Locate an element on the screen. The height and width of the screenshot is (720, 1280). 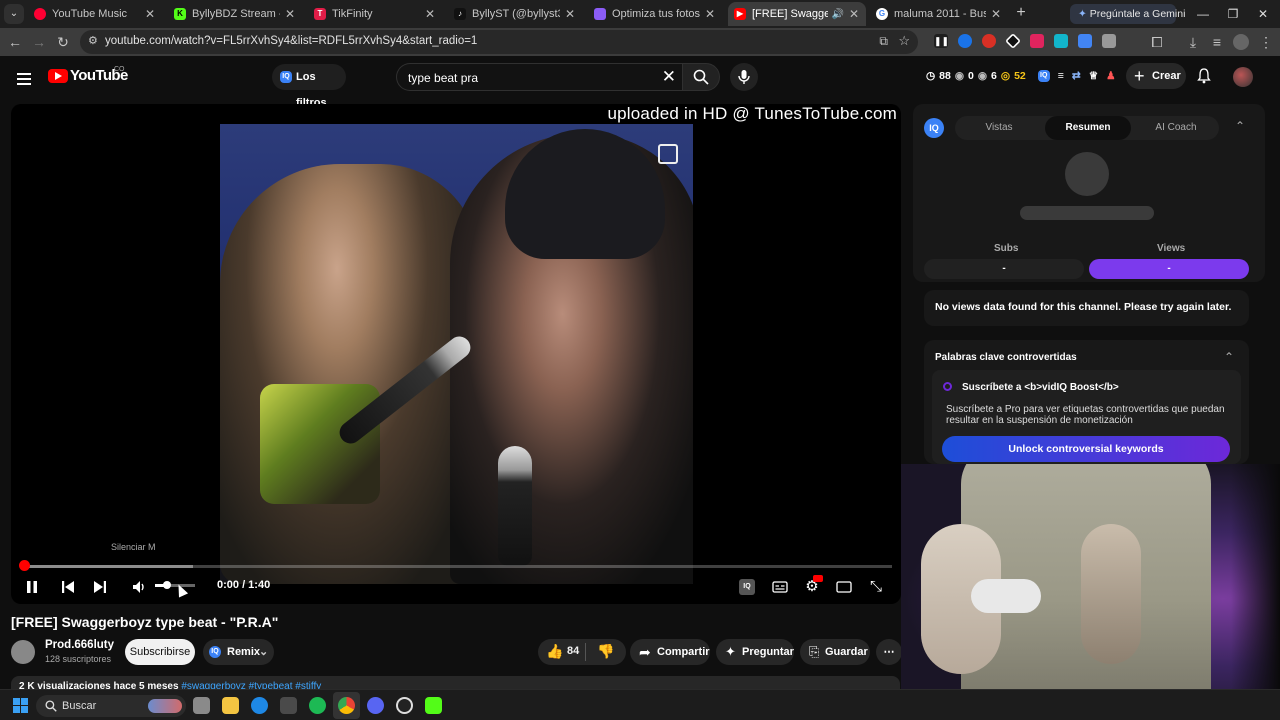
alert-icon: ♟ is located at coordinates (1110, 76).